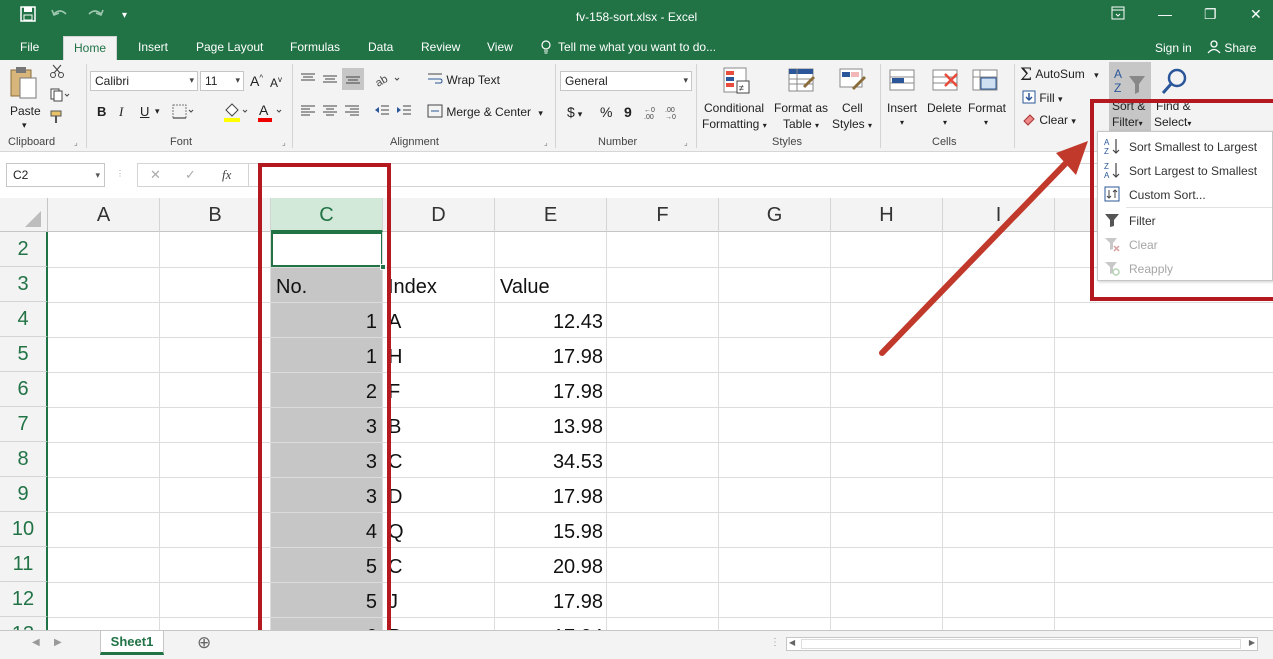  I want to click on tab-insert: Insert, so click(153, 47).